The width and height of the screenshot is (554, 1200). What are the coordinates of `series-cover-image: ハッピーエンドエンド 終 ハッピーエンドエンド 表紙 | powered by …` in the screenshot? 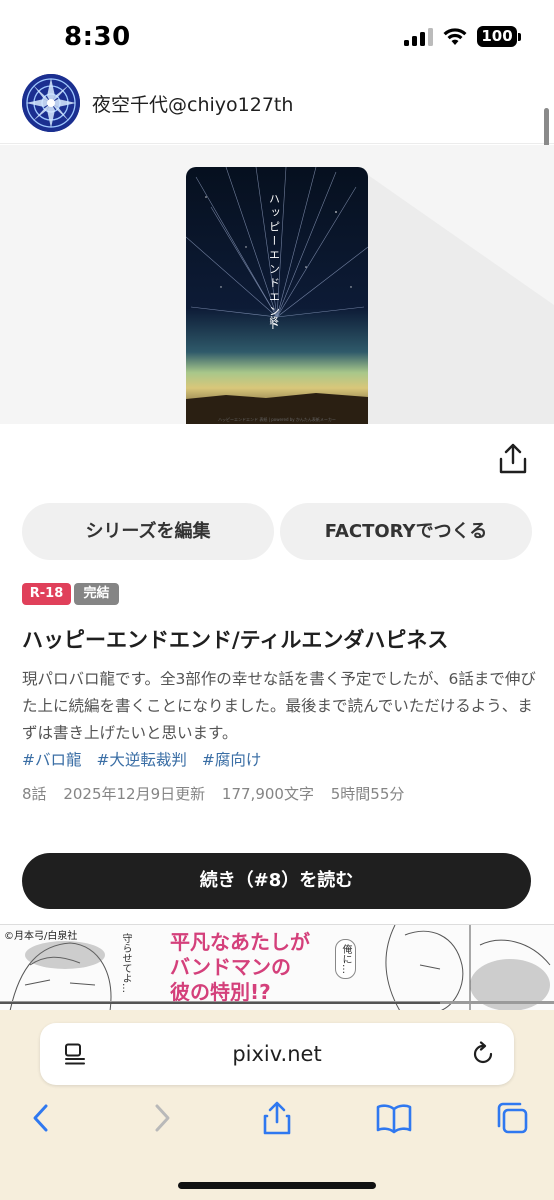 It's located at (277, 295).